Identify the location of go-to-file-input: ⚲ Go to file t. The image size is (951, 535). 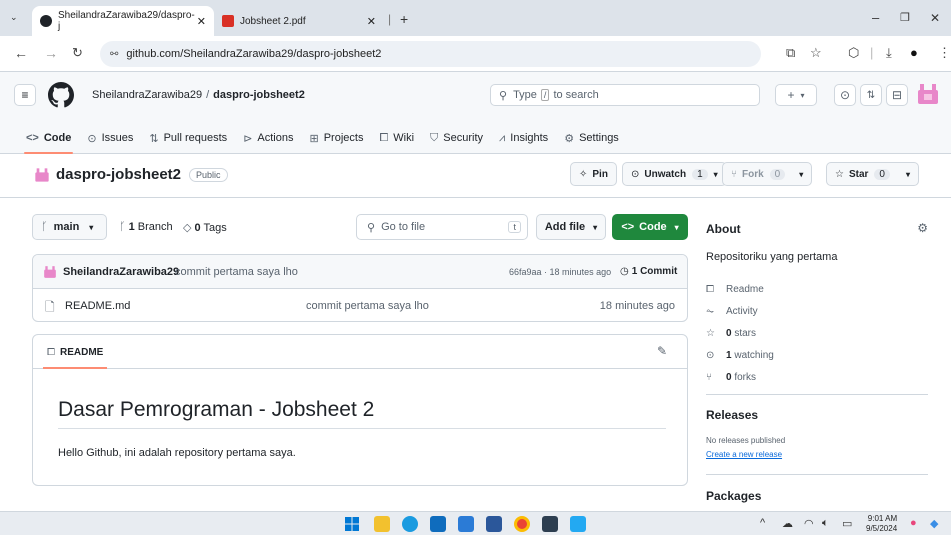
(442, 227).